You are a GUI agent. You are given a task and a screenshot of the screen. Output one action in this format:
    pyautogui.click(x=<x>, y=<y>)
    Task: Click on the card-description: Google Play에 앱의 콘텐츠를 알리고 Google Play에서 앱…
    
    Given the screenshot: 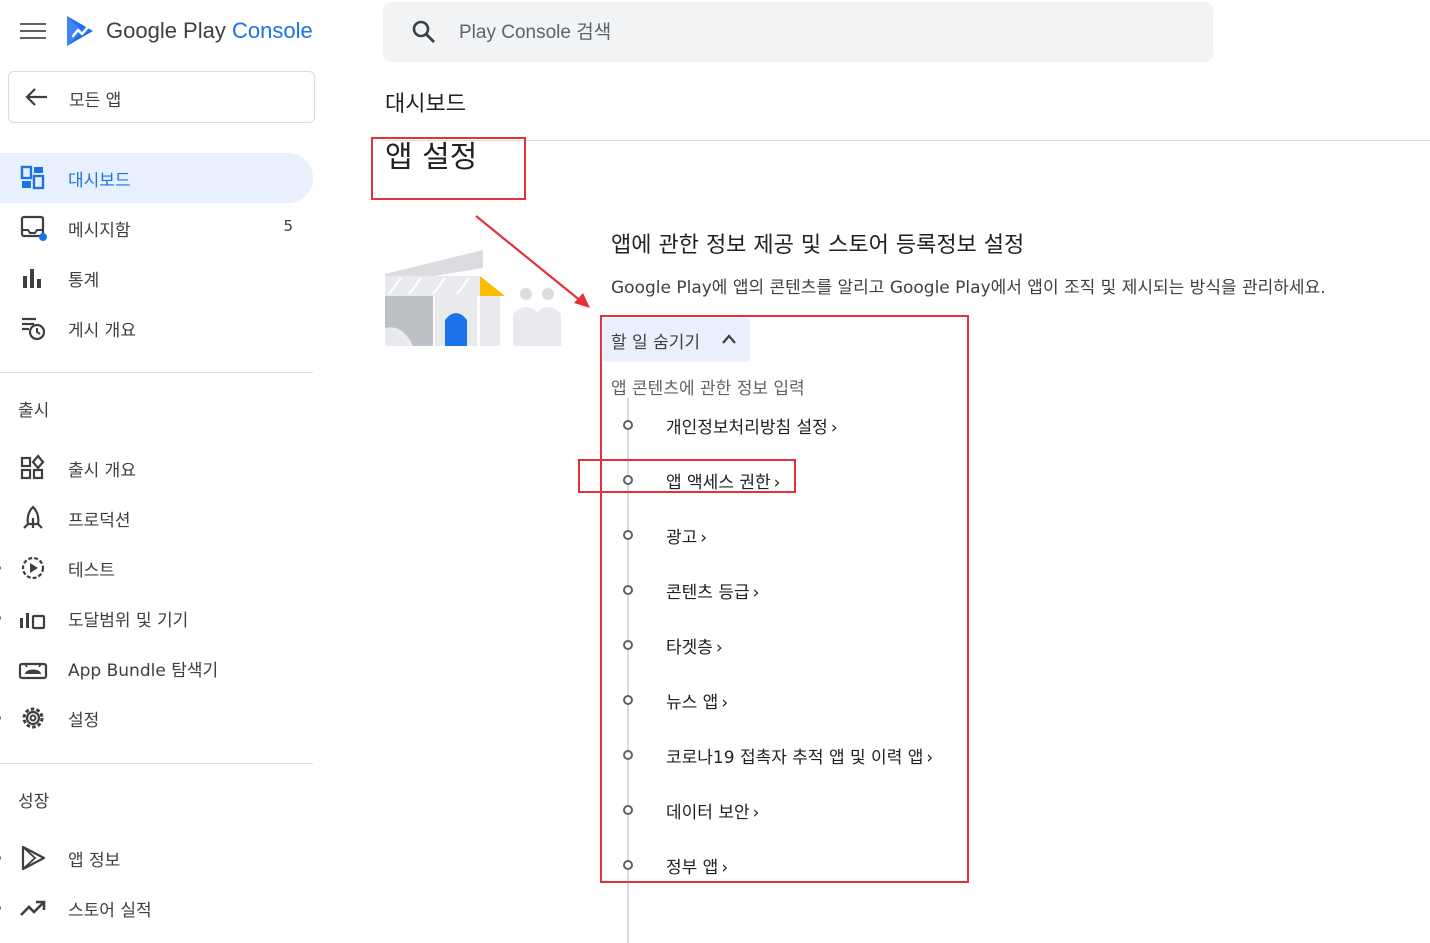 What is the action you would take?
    pyautogui.click(x=968, y=288)
    